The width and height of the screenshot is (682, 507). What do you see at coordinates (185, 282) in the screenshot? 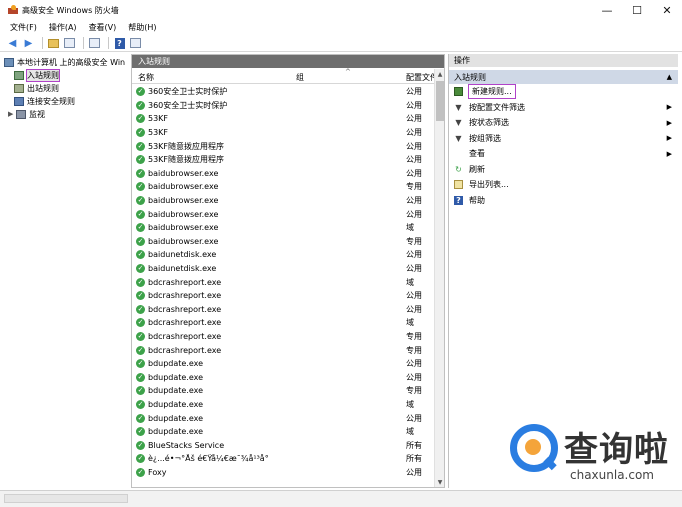
I see `rule-name: bdcrashreport.exe` at bounding box center [185, 282].